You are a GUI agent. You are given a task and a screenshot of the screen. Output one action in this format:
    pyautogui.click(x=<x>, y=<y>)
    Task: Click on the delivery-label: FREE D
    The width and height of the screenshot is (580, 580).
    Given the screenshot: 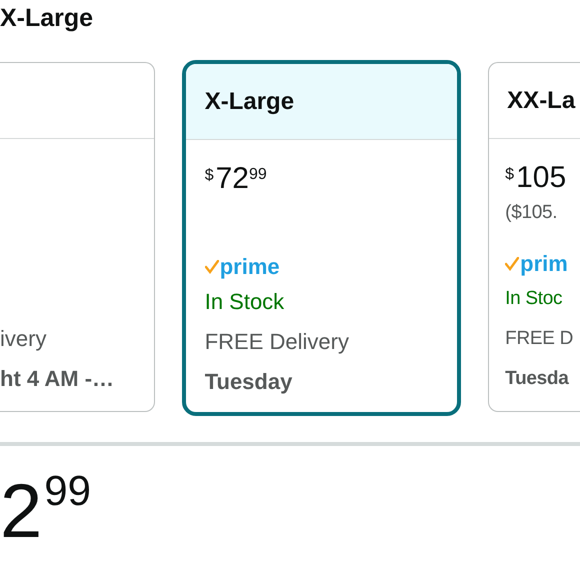 What is the action you would take?
    pyautogui.click(x=539, y=339)
    